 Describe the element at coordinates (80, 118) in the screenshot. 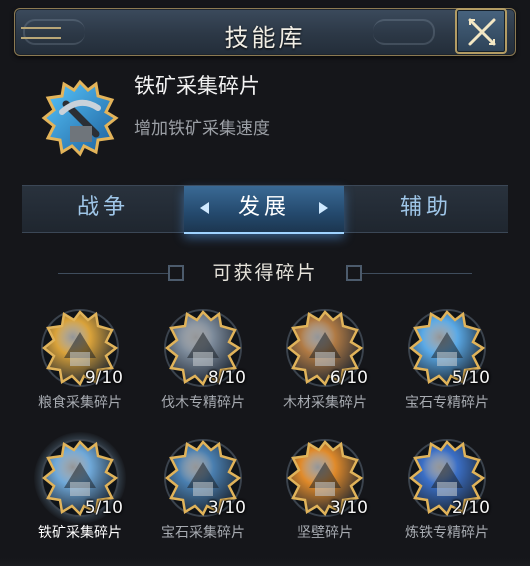

I see `selected-pickaxe-icon` at that location.